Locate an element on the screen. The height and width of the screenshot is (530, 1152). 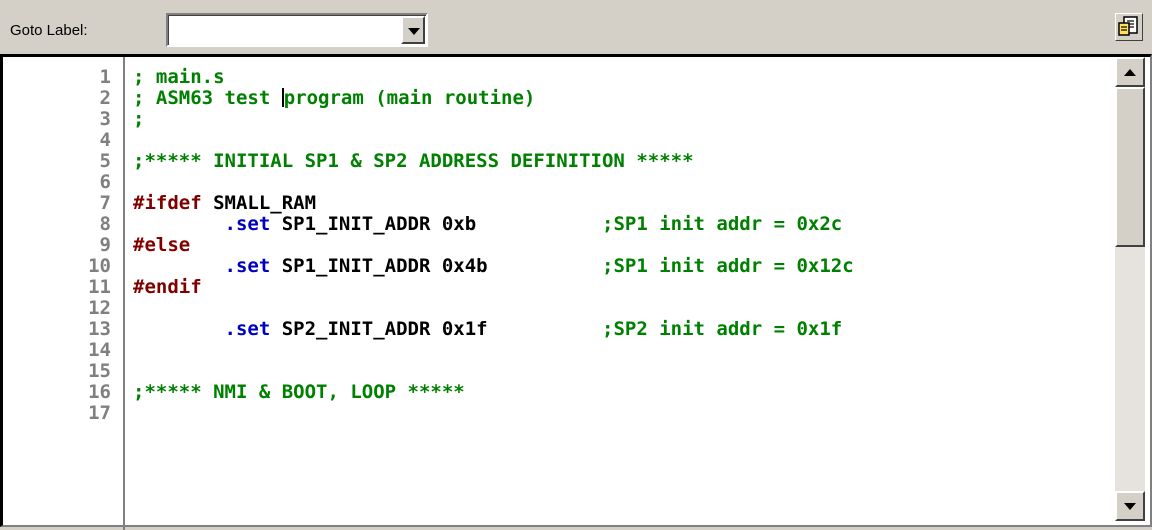
code-token: #else is located at coordinates (162, 245).